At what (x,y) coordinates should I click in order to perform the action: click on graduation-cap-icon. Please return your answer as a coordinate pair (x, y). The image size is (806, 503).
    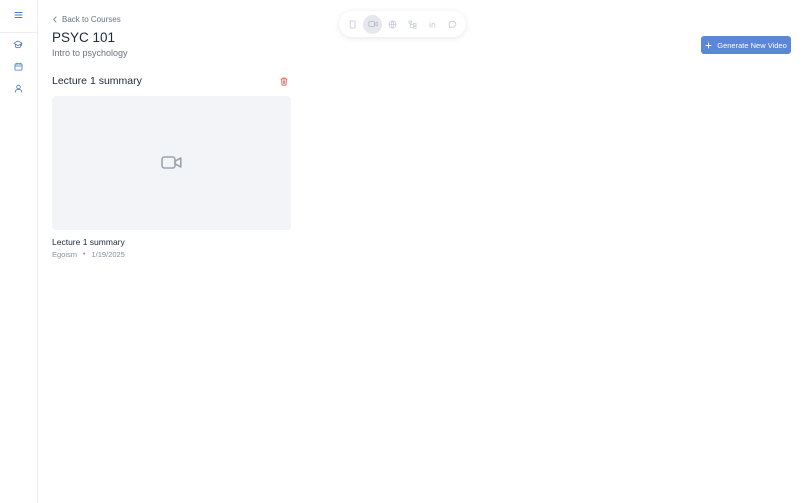
    Looking at the image, I should click on (18, 44).